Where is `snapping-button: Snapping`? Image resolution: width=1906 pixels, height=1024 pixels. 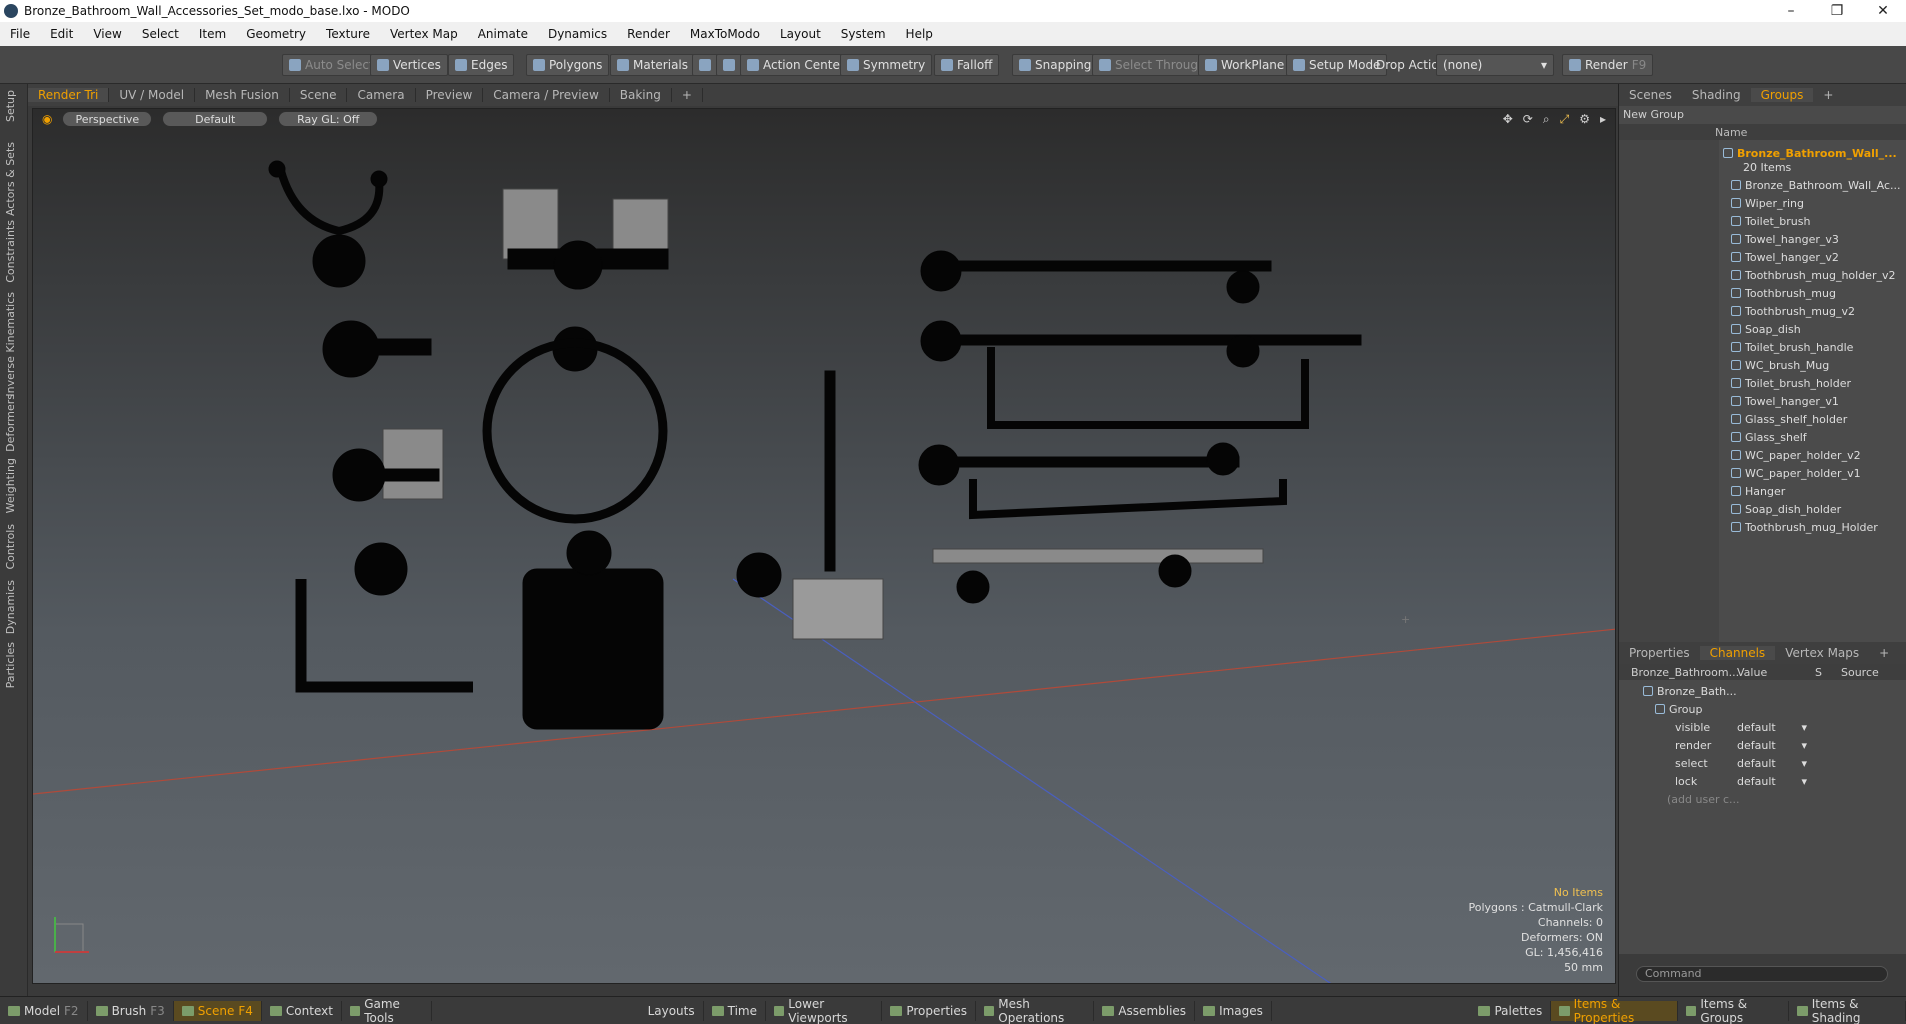 snapping-button: Snapping is located at coordinates (1055, 65).